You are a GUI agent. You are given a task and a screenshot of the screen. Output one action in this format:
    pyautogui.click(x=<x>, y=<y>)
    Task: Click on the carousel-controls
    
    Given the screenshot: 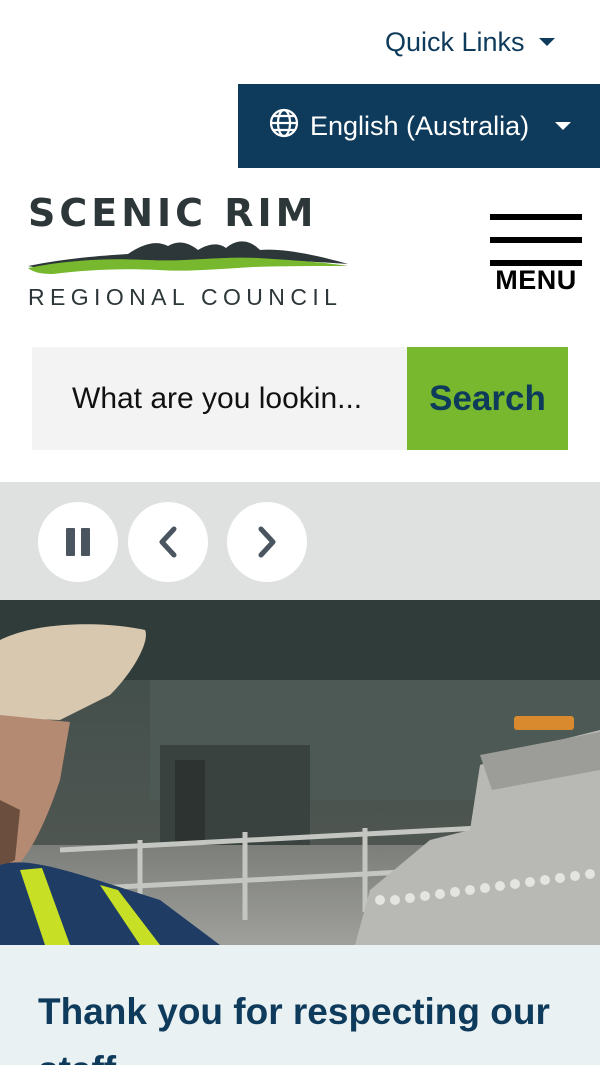 What is the action you would take?
    pyautogui.click(x=300, y=541)
    